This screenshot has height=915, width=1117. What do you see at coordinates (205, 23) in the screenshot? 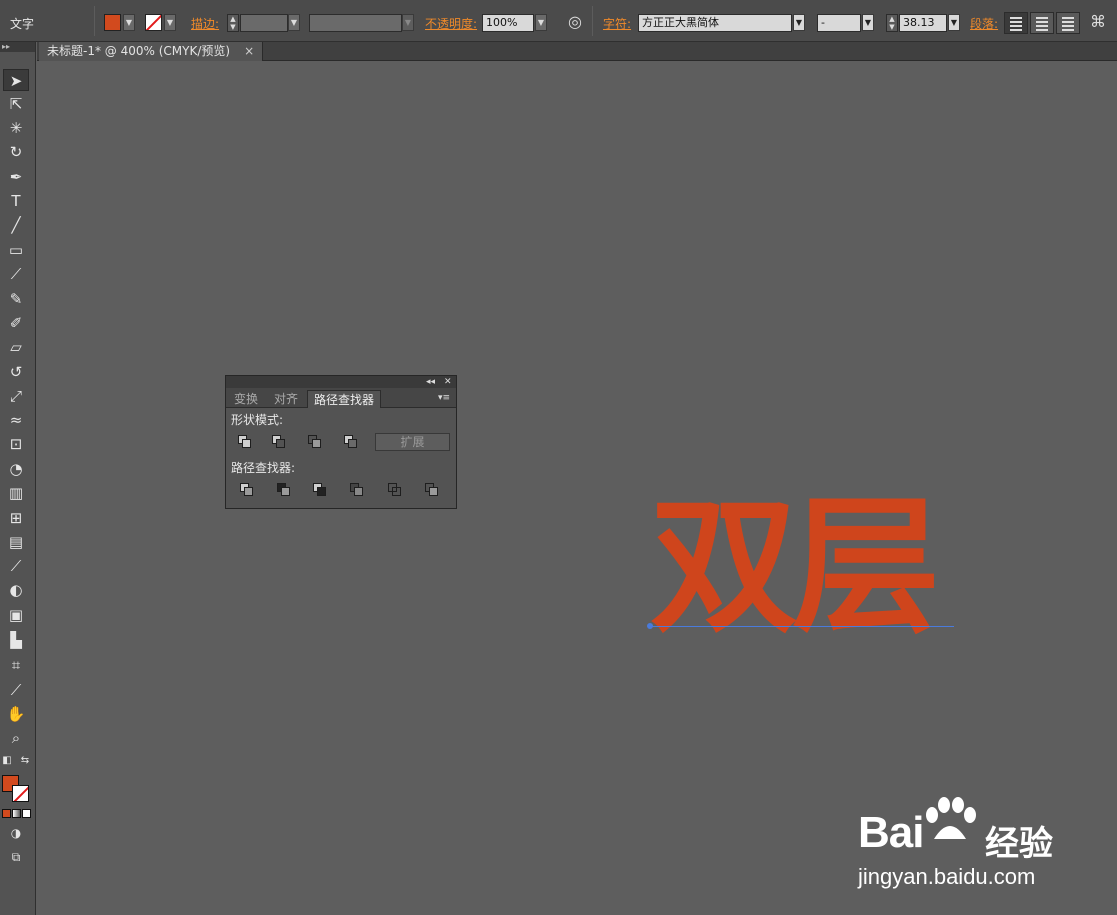
I see `stroke-label: 描边:` at bounding box center [205, 23].